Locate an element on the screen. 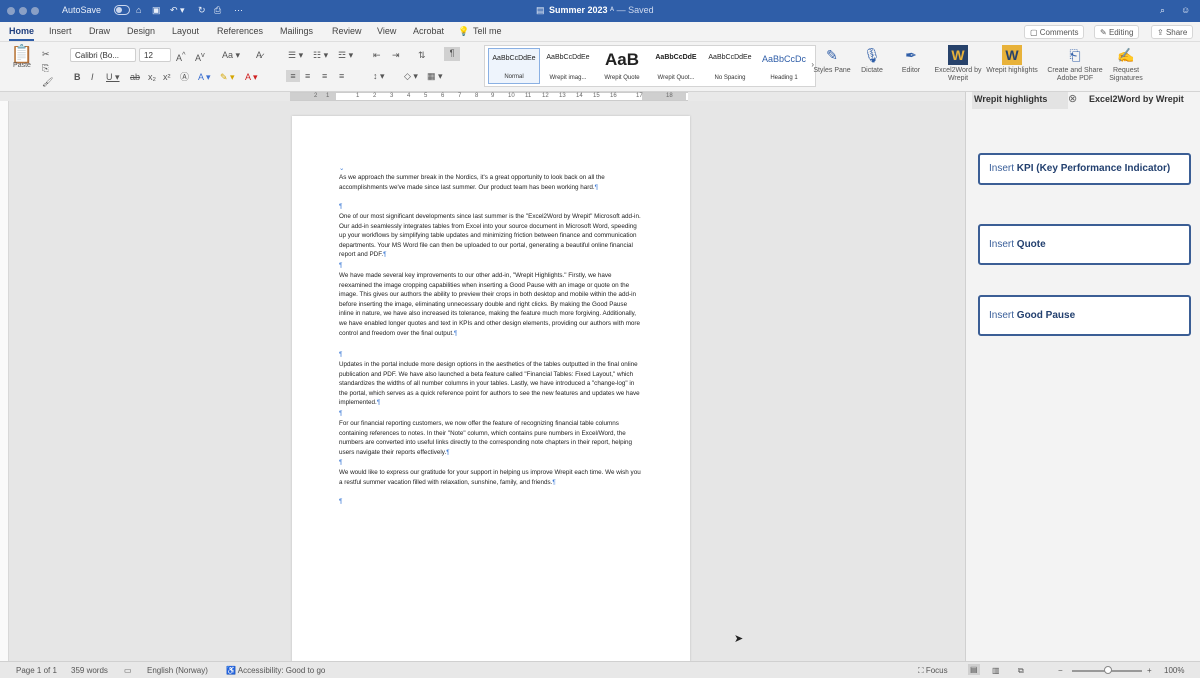 The width and height of the screenshot is (1200, 678). close-window-icon is located at coordinates (11, 11).